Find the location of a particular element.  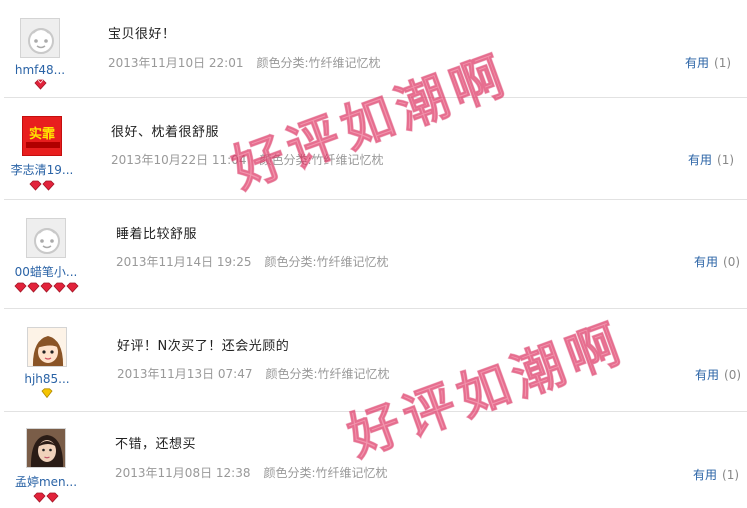

review-date: 2013年11月13日 07:47 is located at coordinates (185, 374).